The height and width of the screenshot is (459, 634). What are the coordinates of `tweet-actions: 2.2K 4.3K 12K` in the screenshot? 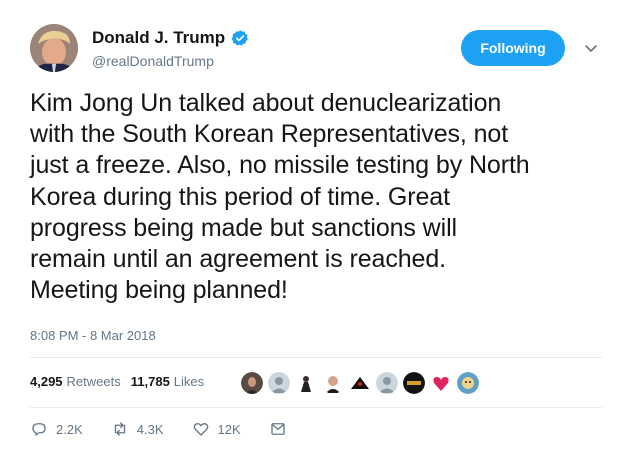 It's located at (176, 429).